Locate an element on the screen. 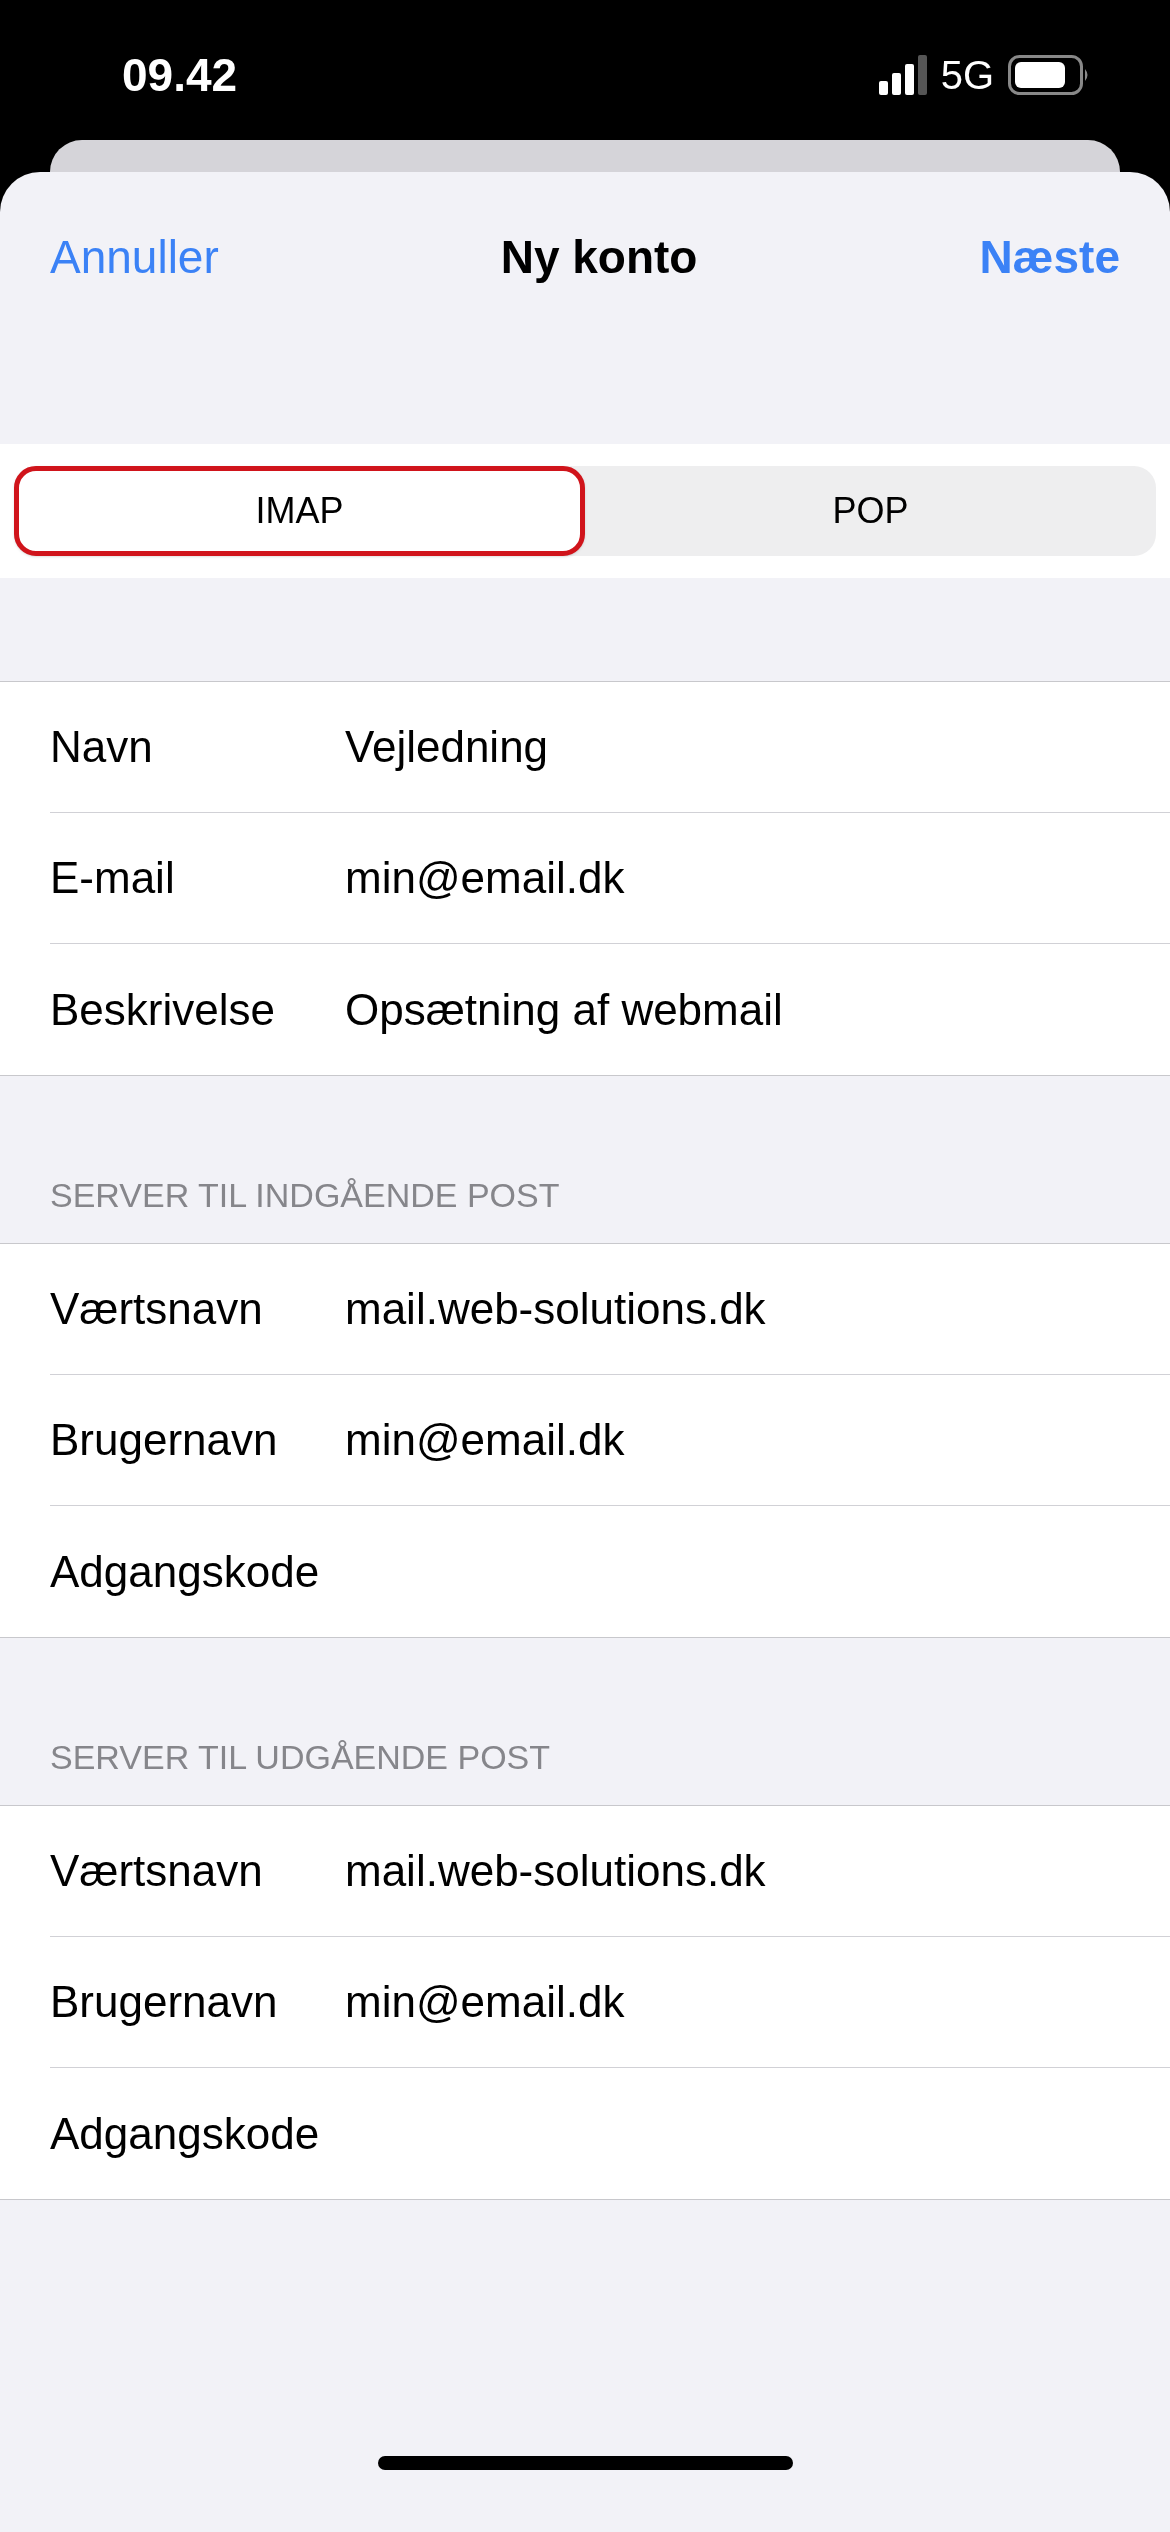 The height and width of the screenshot is (2532, 1170). input-field: Vejledning is located at coordinates (737, 747).